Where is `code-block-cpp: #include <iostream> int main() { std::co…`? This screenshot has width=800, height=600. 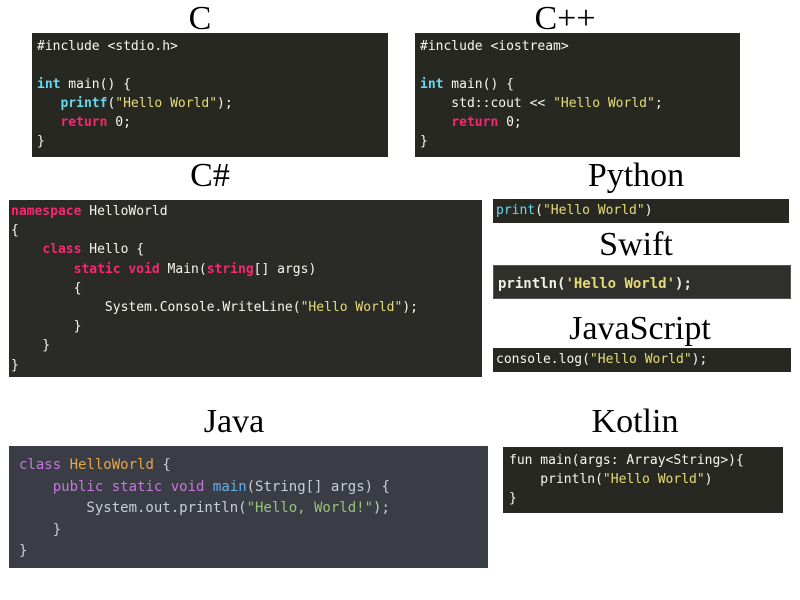 code-block-cpp: #include <iostream> int main() { std::co… is located at coordinates (577, 95).